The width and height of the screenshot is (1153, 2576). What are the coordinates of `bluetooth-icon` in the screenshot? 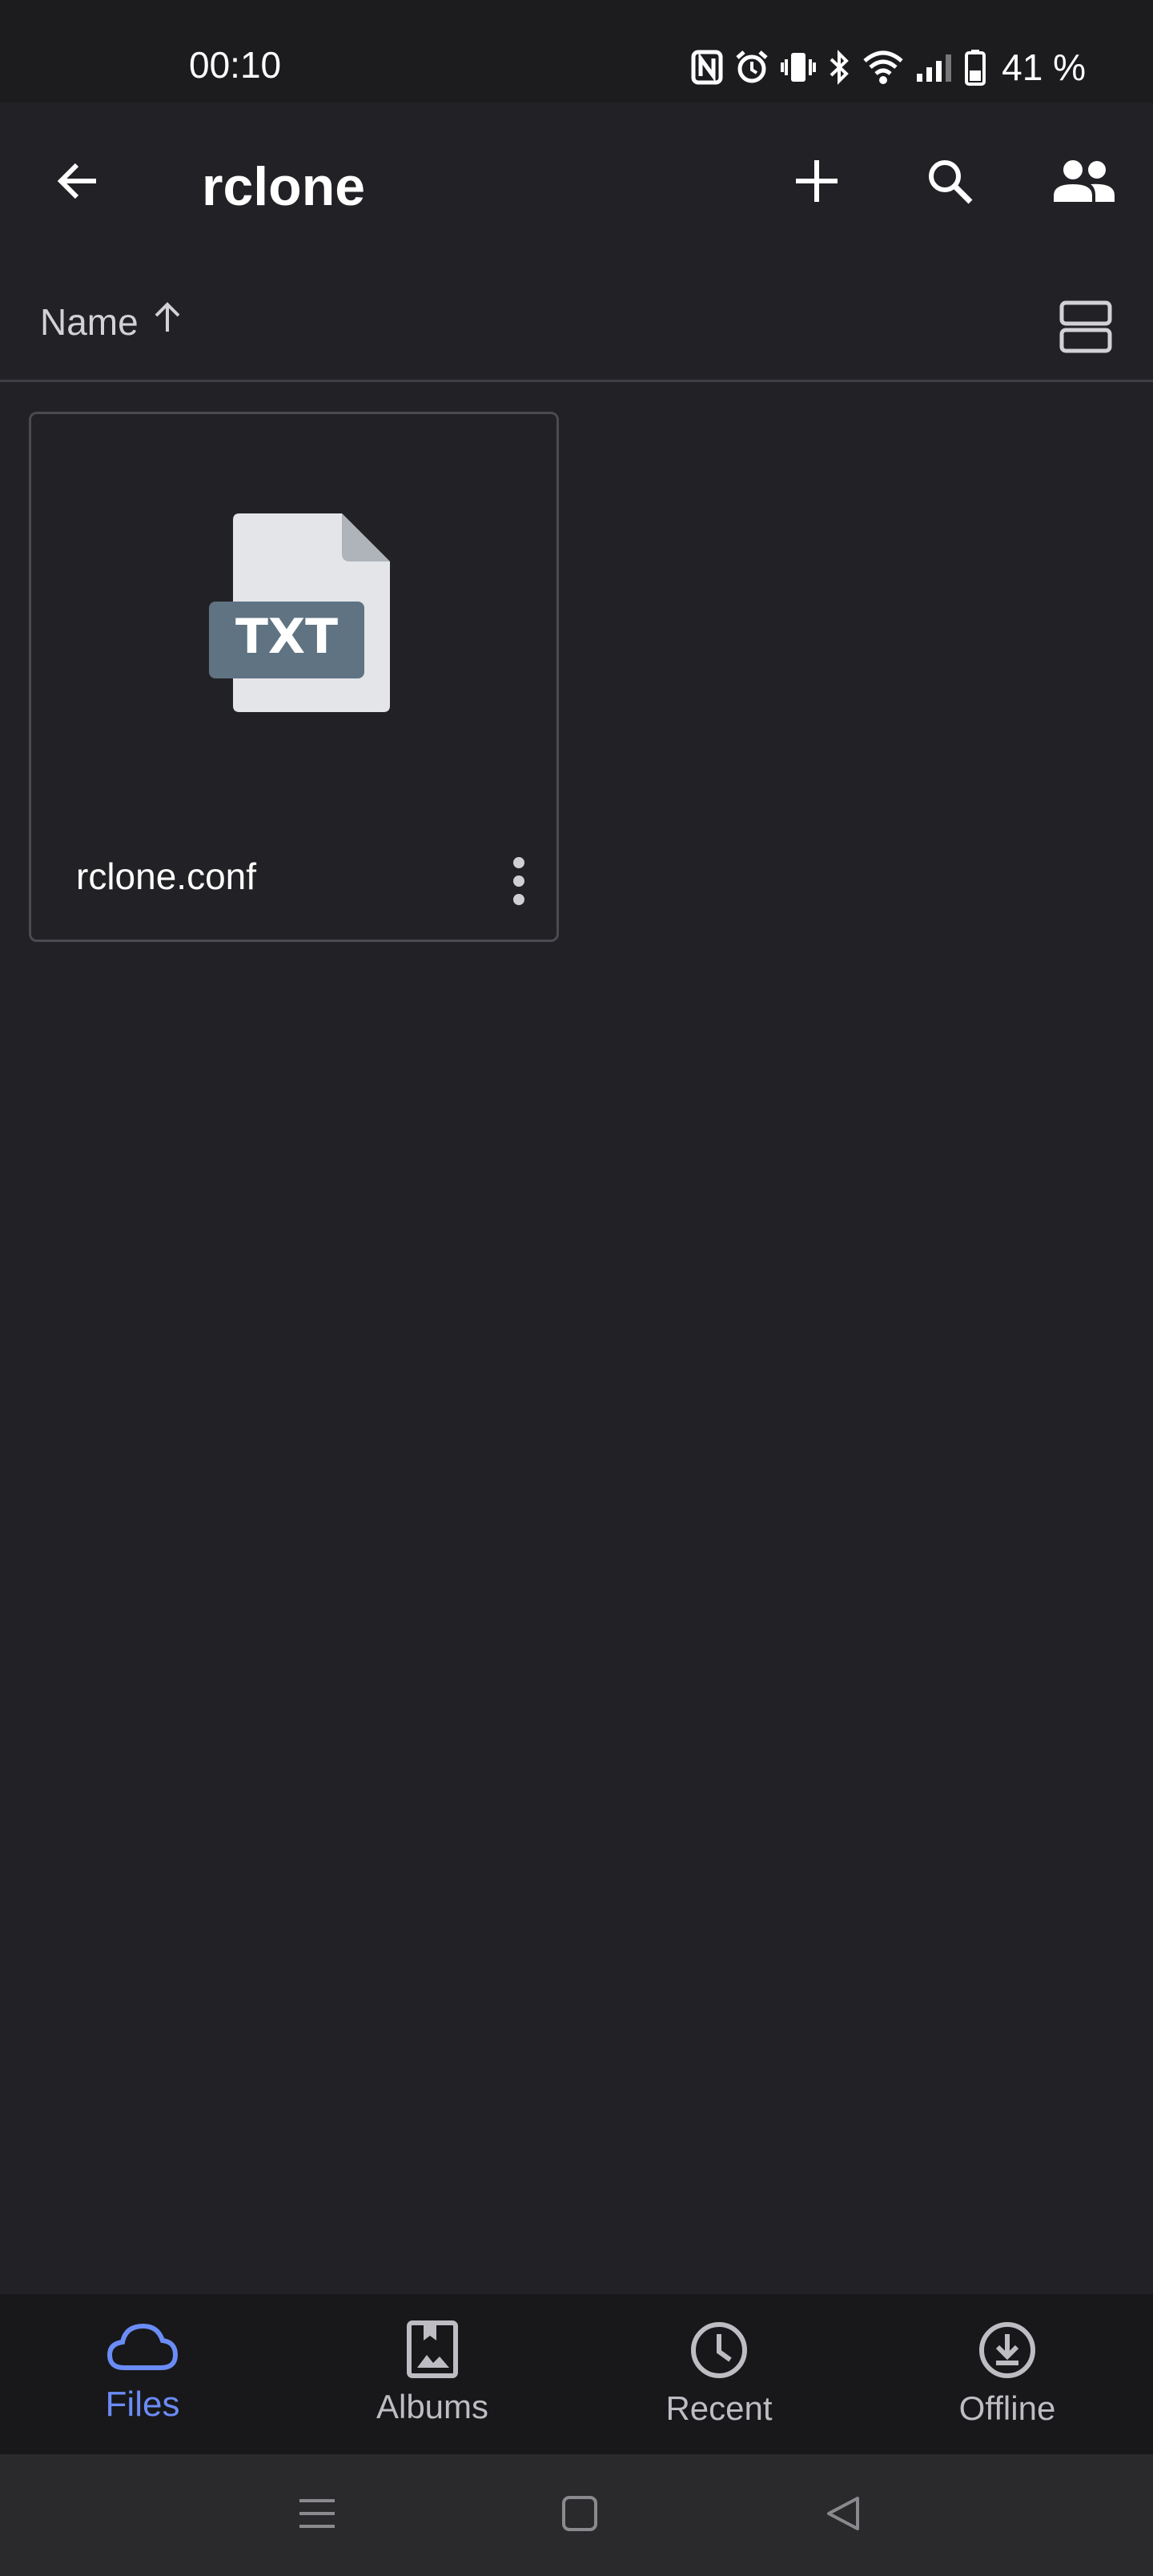 It's located at (839, 67).